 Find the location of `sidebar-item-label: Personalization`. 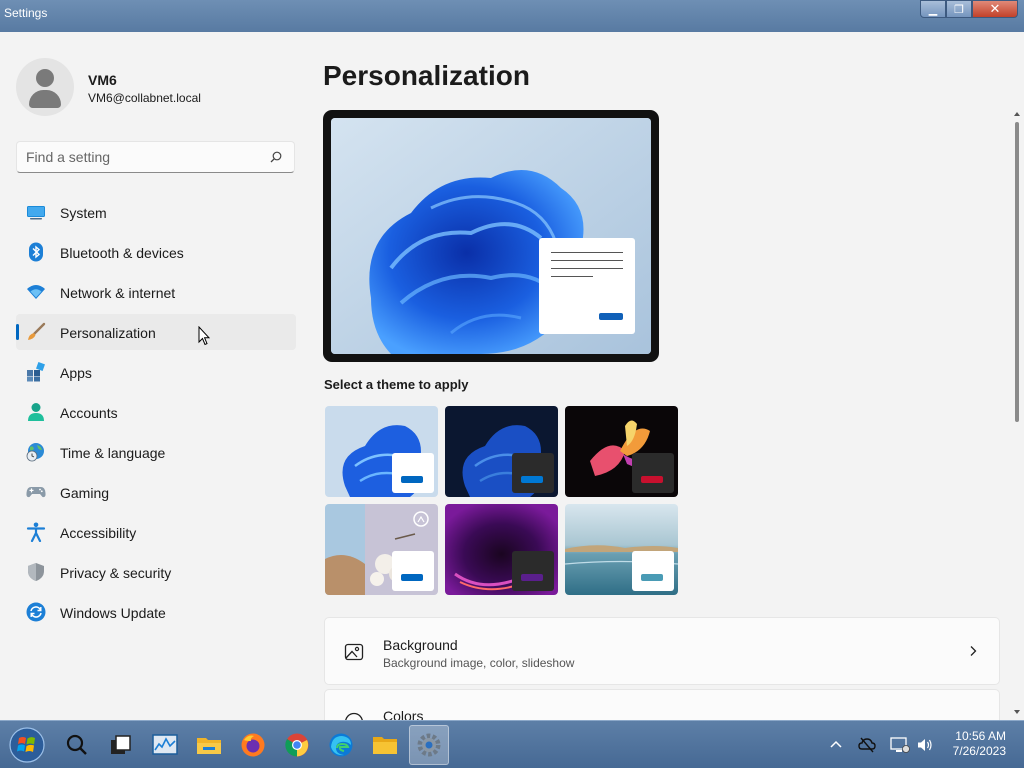

sidebar-item-label: Personalization is located at coordinates (108, 333).